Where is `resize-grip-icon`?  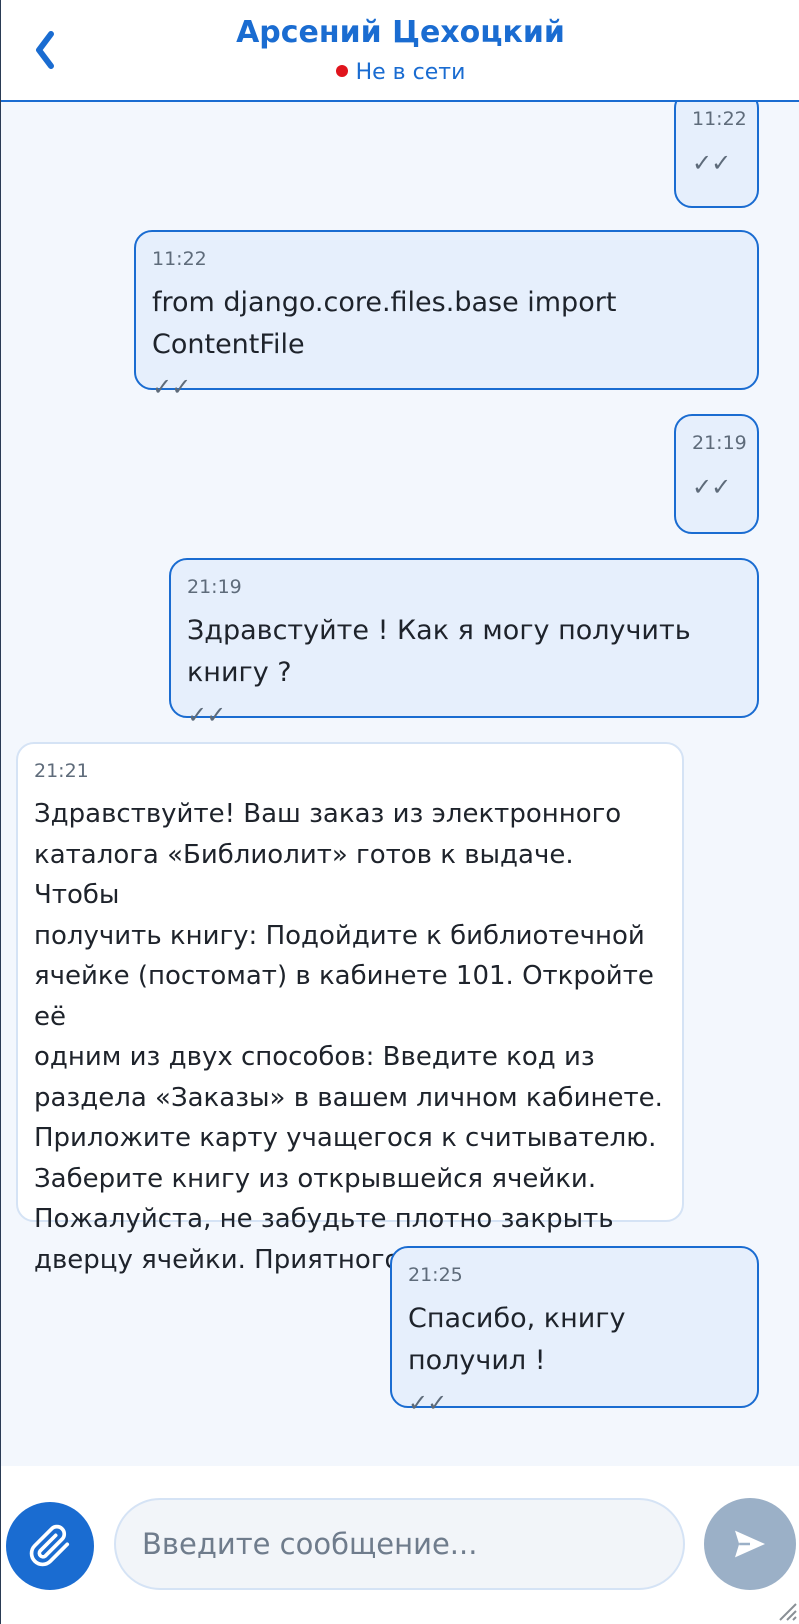
resize-grip-icon is located at coordinates (785, 1609).